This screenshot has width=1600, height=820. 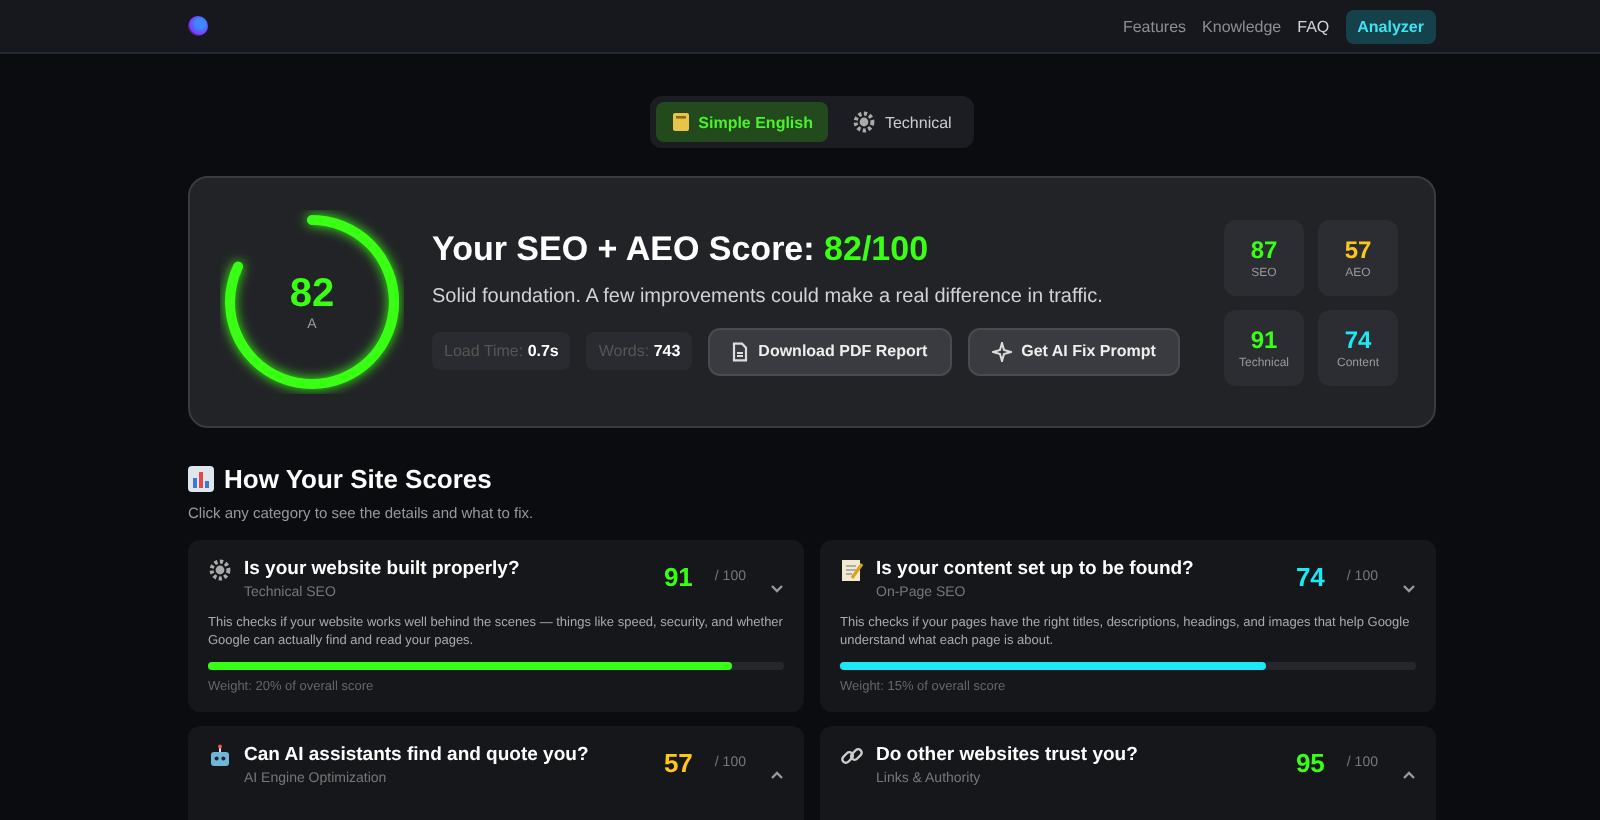 I want to click on score-summary: Solid foundation. A few improvements could make a real difference in traffic., so click(x=768, y=296).